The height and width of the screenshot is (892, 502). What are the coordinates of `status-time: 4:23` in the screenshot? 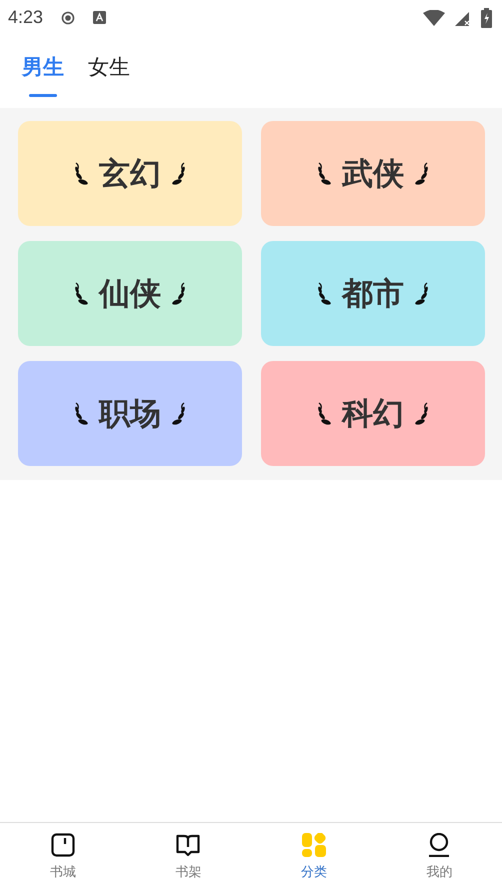 It's located at (26, 17).